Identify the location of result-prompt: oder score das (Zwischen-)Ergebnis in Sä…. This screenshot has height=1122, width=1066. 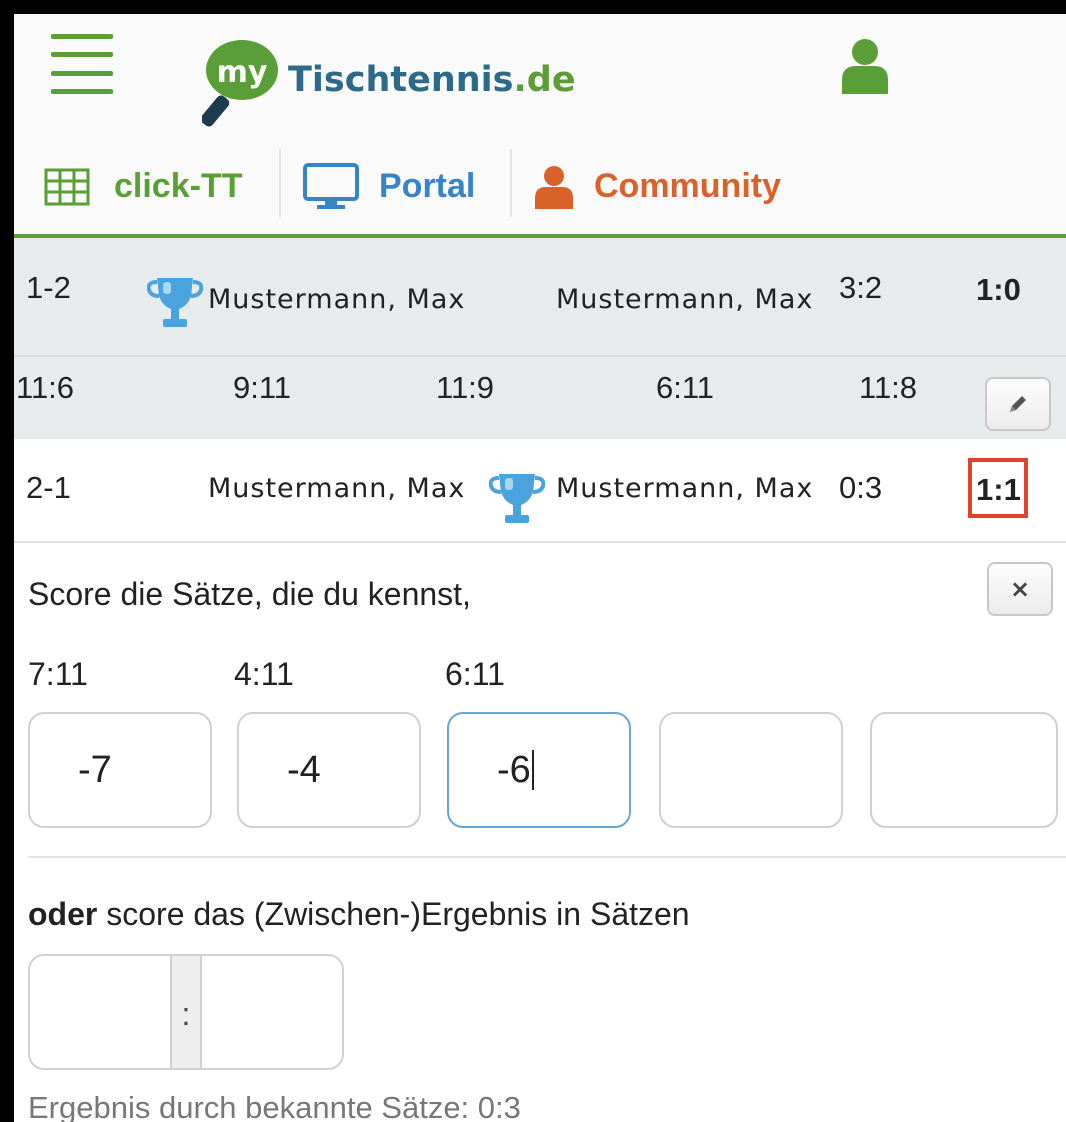
(359, 914).